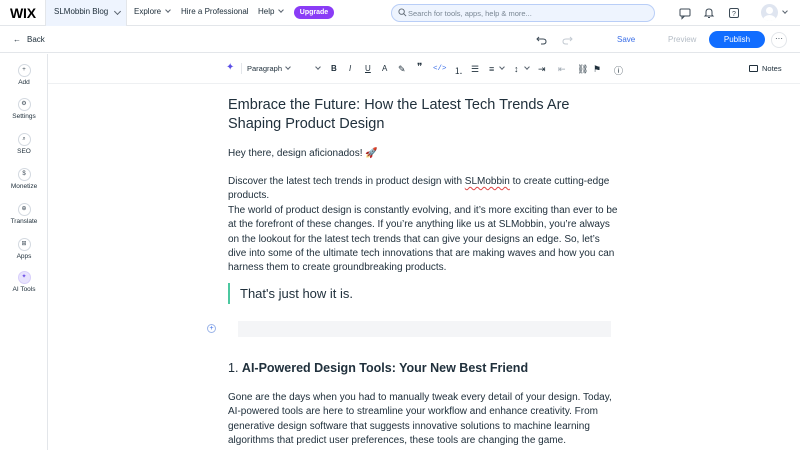  What do you see at coordinates (36, 39) in the screenshot?
I see `back-label: Back` at bounding box center [36, 39].